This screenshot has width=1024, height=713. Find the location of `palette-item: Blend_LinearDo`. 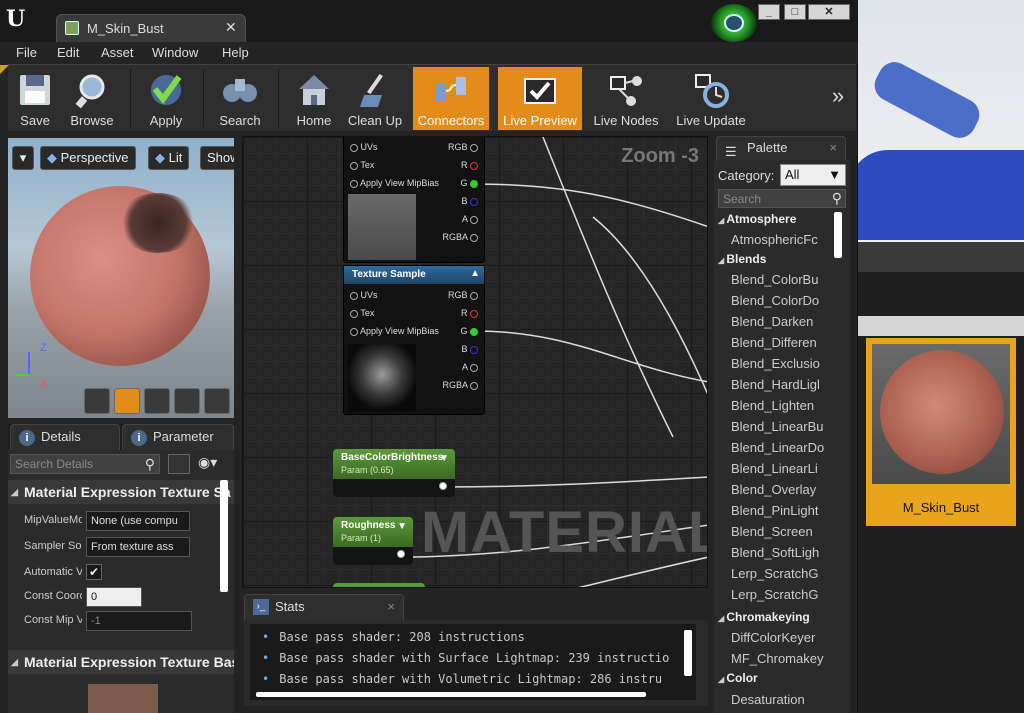

palette-item: Blend_LinearDo is located at coordinates (781, 447).